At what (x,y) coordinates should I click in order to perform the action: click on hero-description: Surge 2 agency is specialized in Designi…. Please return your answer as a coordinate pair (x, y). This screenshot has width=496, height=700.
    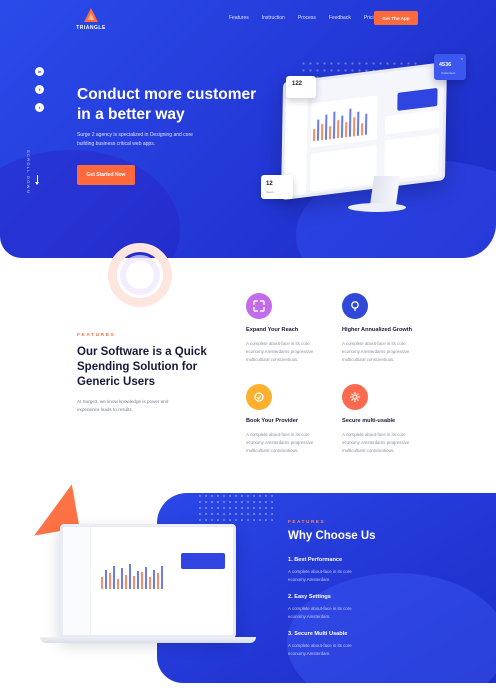
    Looking at the image, I should click on (135, 139).